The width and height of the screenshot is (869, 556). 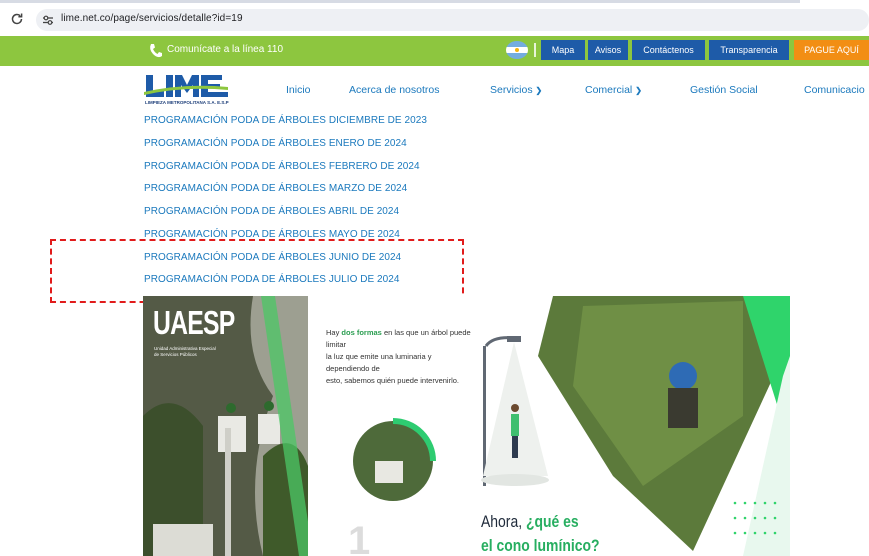 What do you see at coordinates (724, 90) in the screenshot?
I see `nav-gestion-social: Gestión Social` at bounding box center [724, 90].